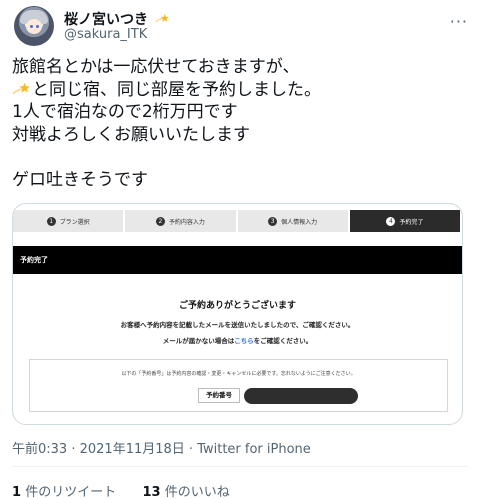  I want to click on email-sent-message: お客様へ予約内容を記載したメールを送信いたしましたので、ご確認ください。, so click(237, 325).